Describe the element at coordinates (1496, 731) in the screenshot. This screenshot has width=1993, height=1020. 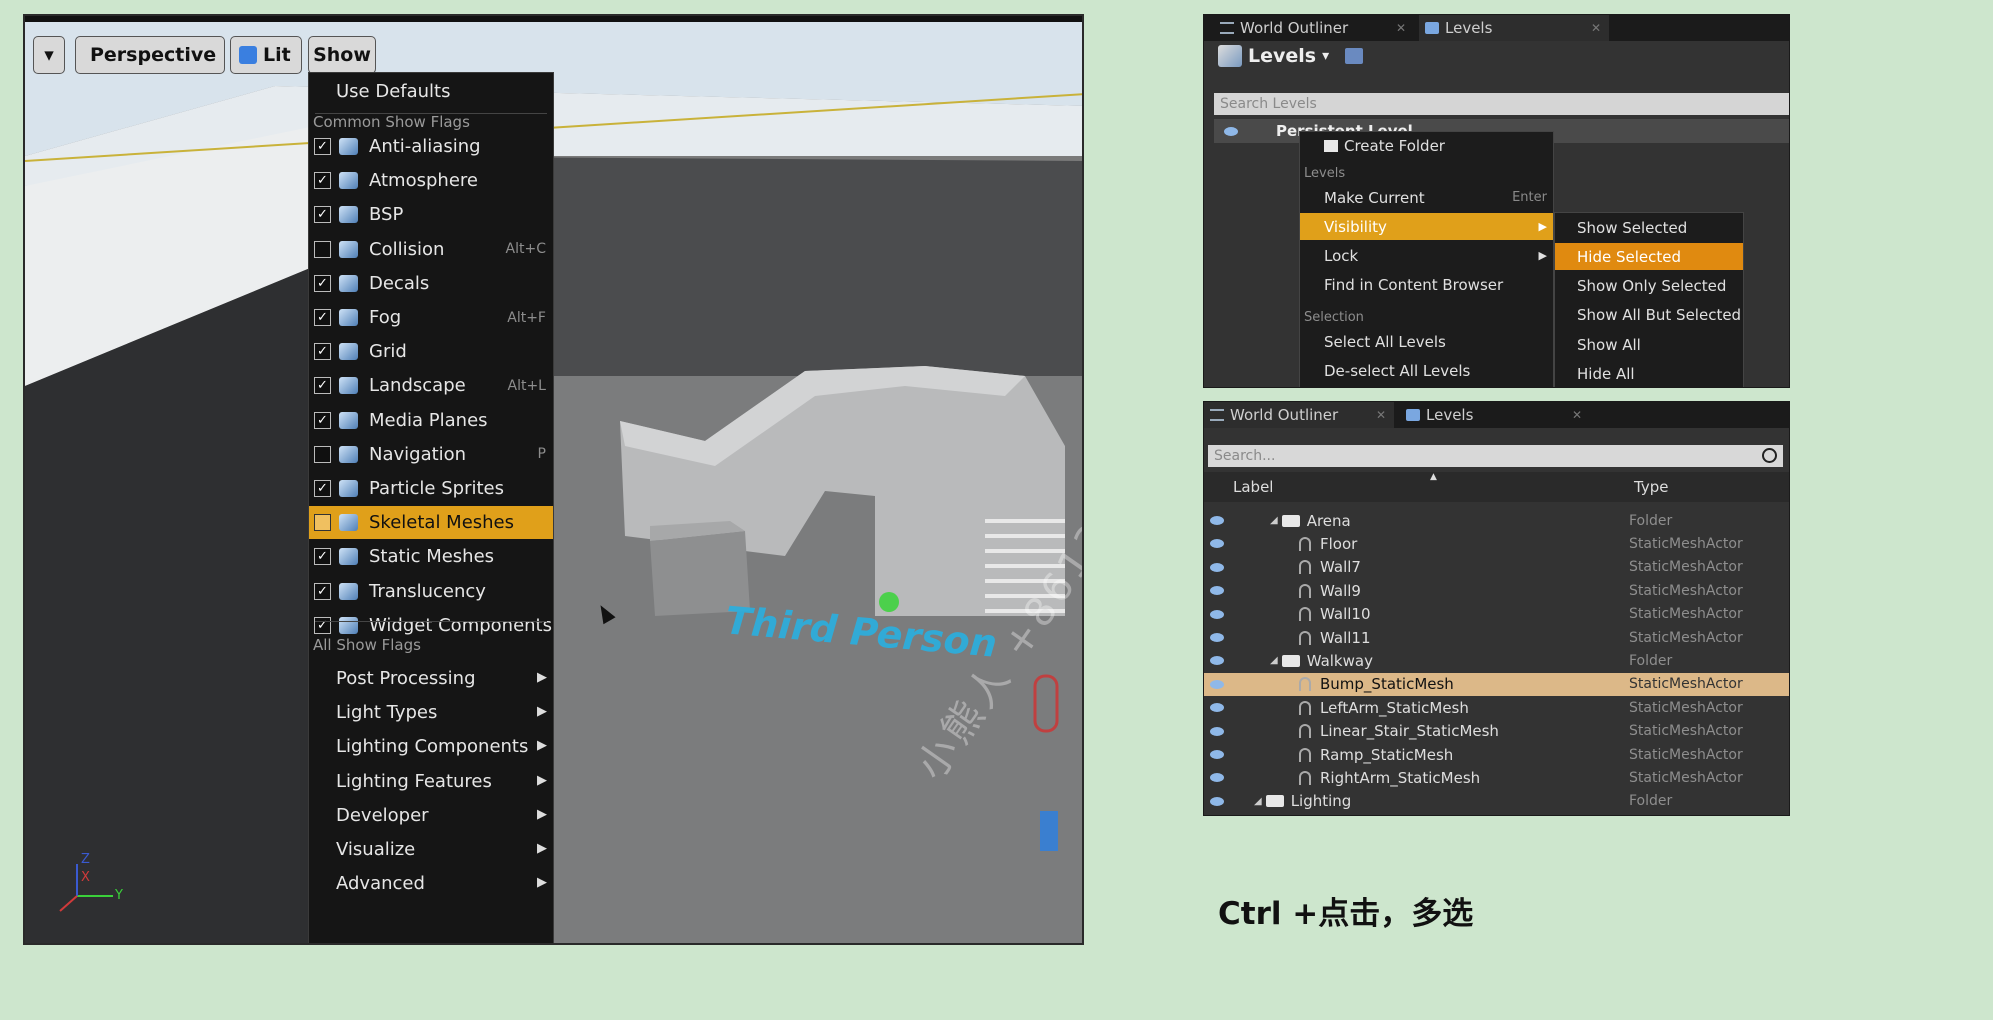
I see `outliner-row: Linear_Stair_StaticMesh StaticMeshActor` at that location.